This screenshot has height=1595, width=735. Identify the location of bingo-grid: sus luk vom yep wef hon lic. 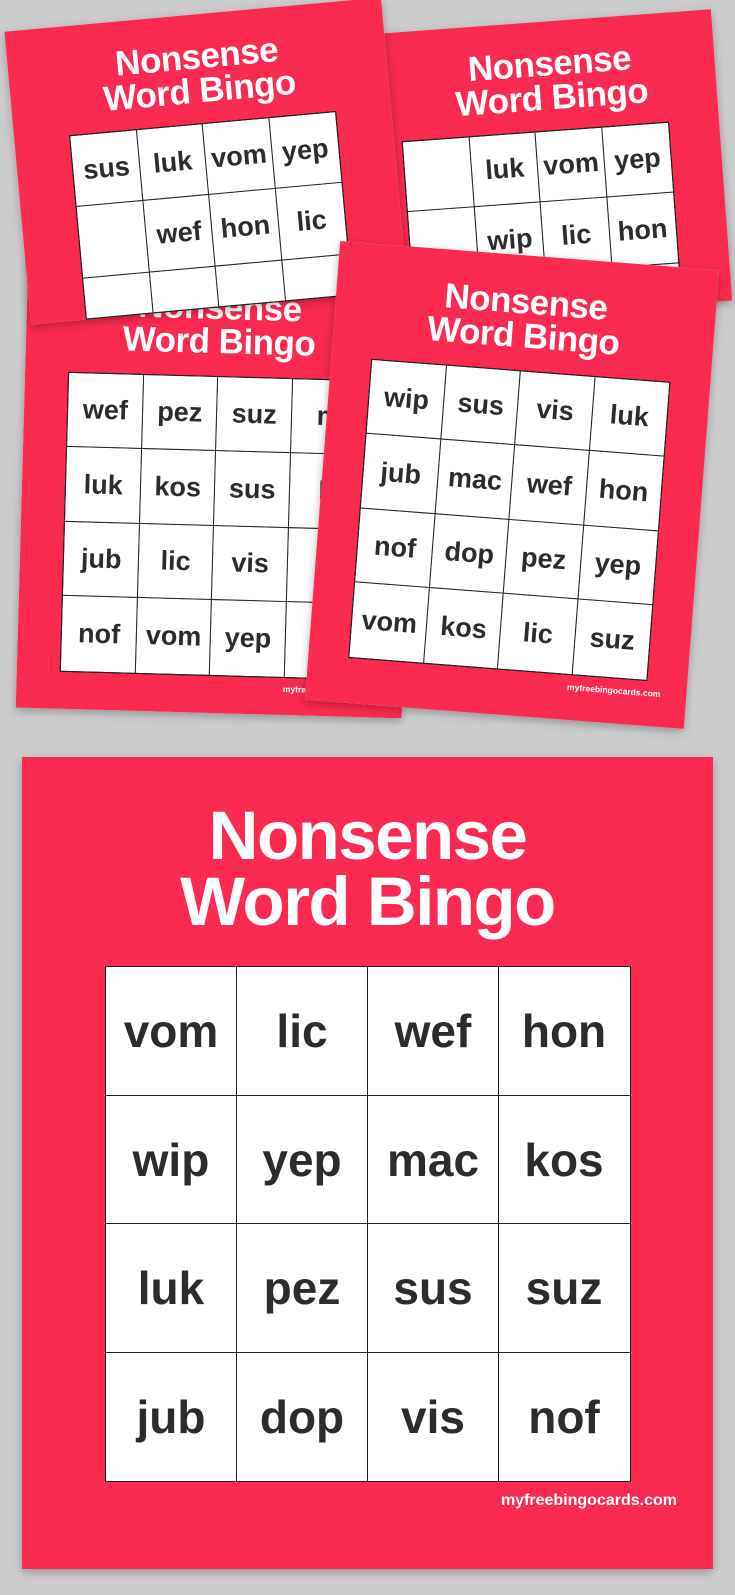
(211, 215).